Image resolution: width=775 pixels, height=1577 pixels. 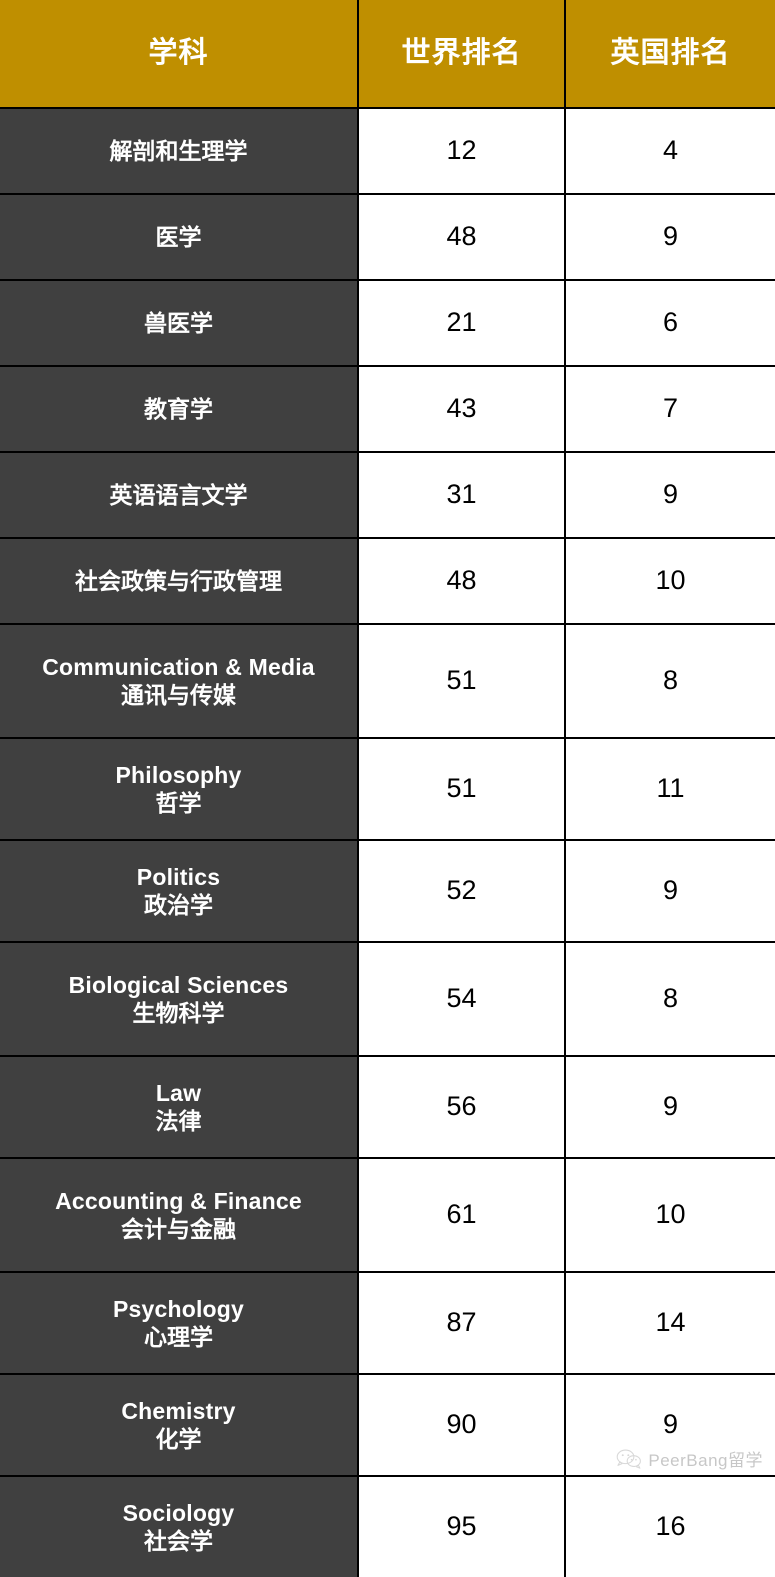 I want to click on table-row: 教育学 43 7, so click(x=387, y=409).